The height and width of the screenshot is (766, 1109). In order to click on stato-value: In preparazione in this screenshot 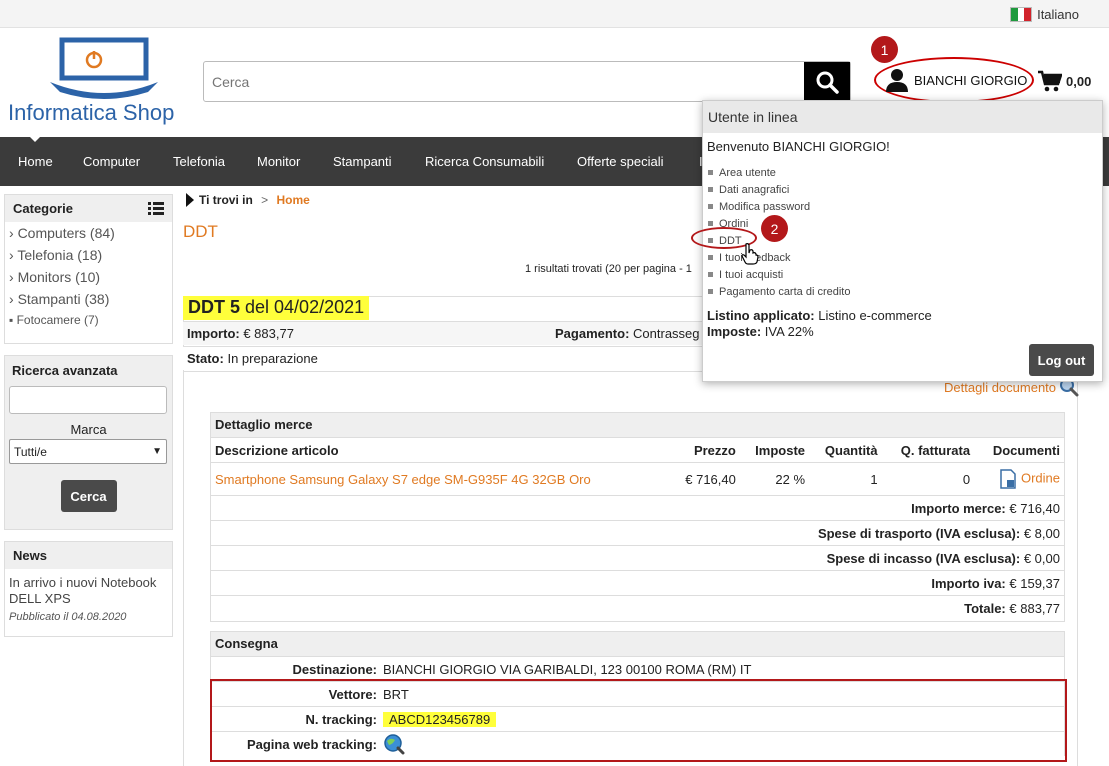, I will do `click(272, 358)`.